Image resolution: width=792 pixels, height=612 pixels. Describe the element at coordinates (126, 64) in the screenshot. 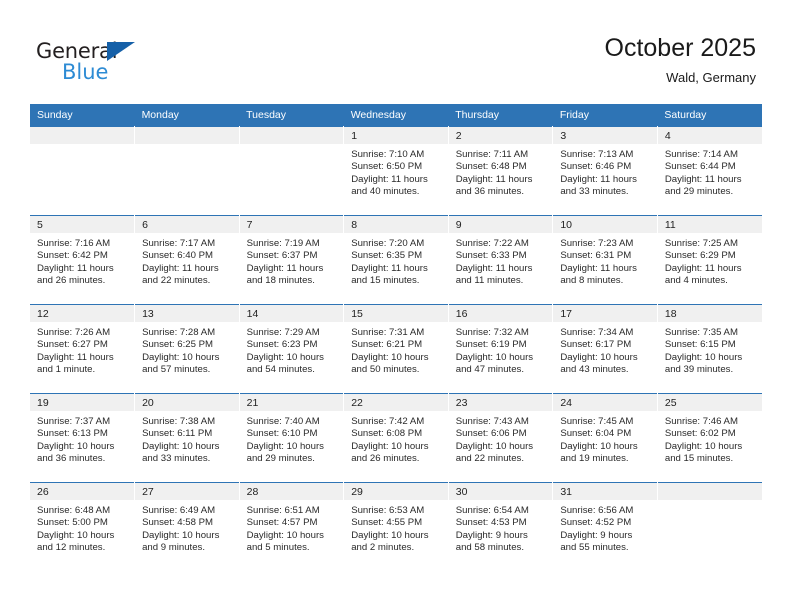

I see `brand-logo: General Blue` at that location.